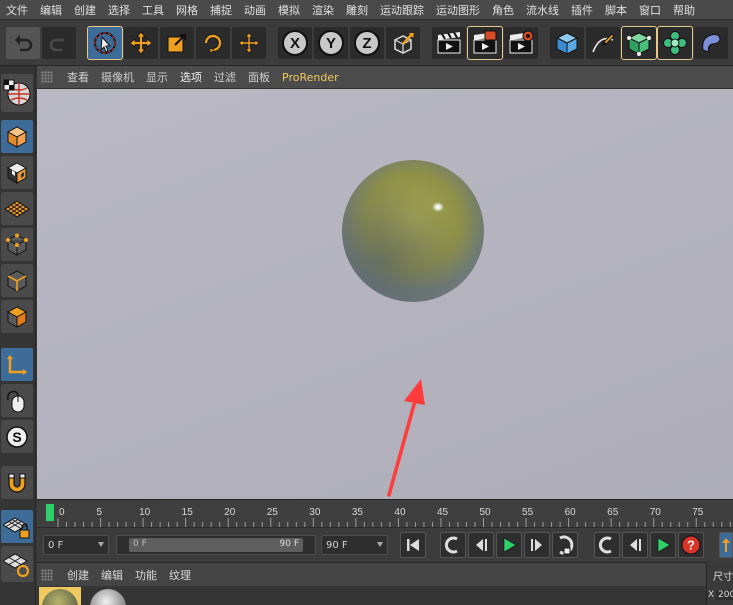  What do you see at coordinates (177, 43) in the screenshot?
I see `scale-tool-button` at bounding box center [177, 43].